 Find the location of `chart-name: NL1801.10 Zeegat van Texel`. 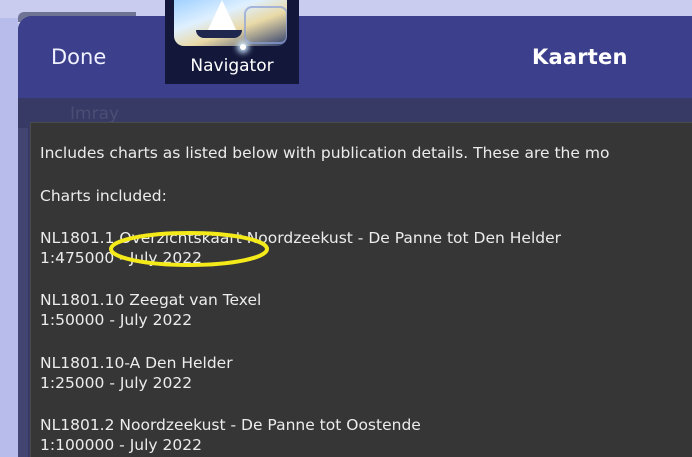

chart-name: NL1801.10 Zeegat van Texel is located at coordinates (151, 300).